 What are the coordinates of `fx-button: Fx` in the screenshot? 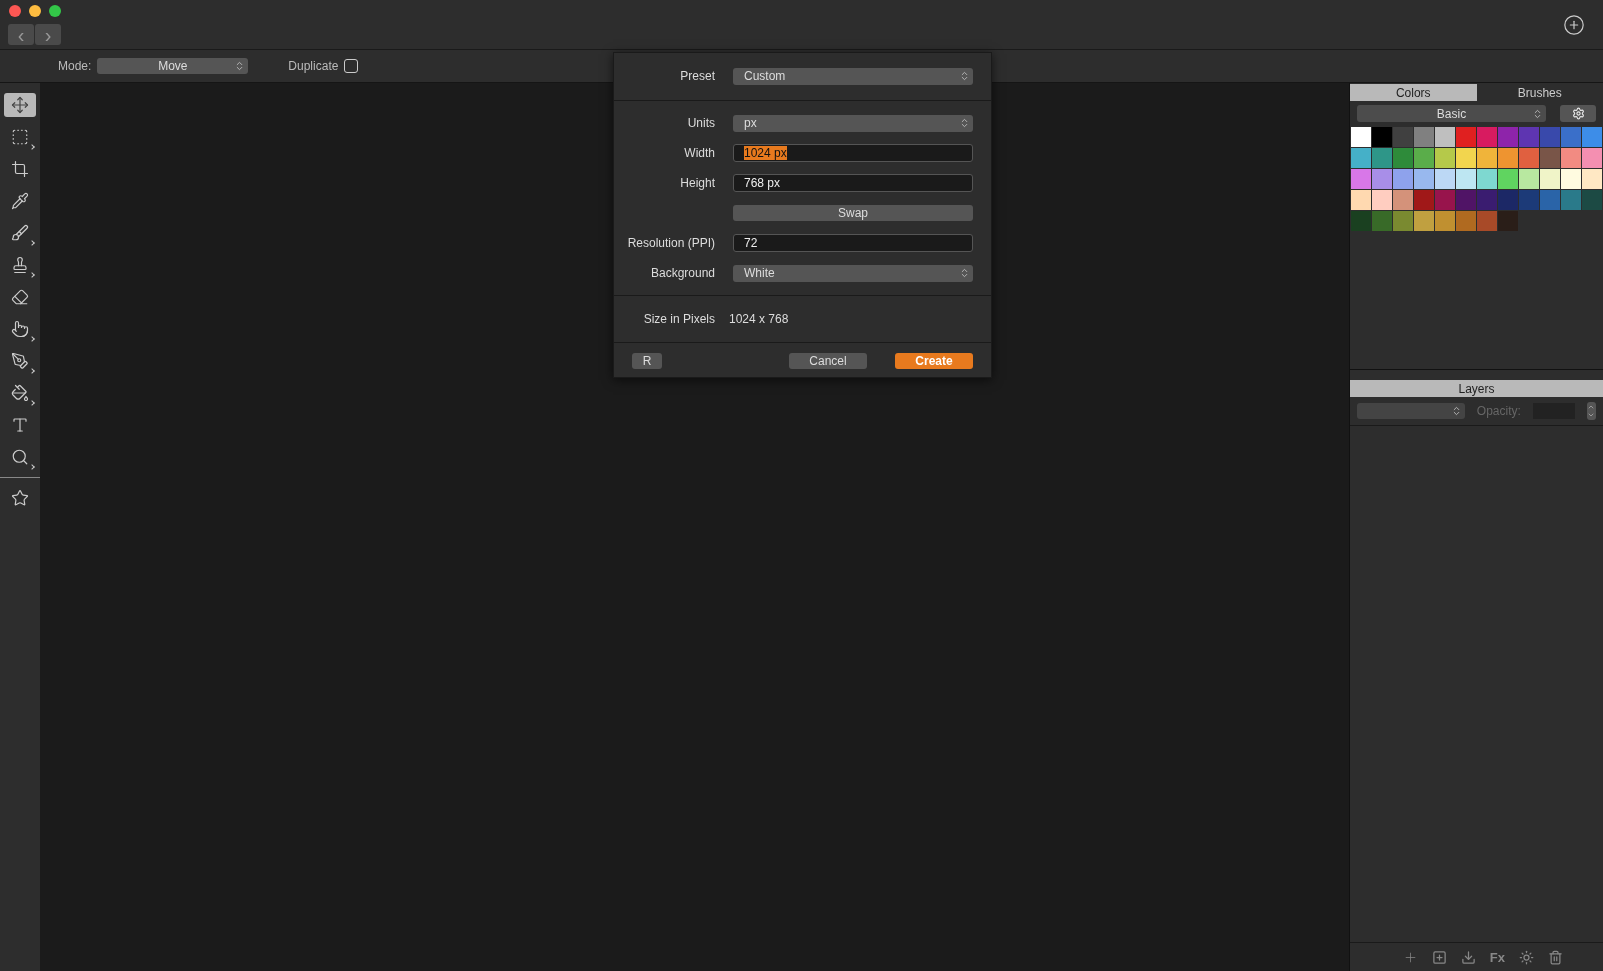 It's located at (1497, 957).